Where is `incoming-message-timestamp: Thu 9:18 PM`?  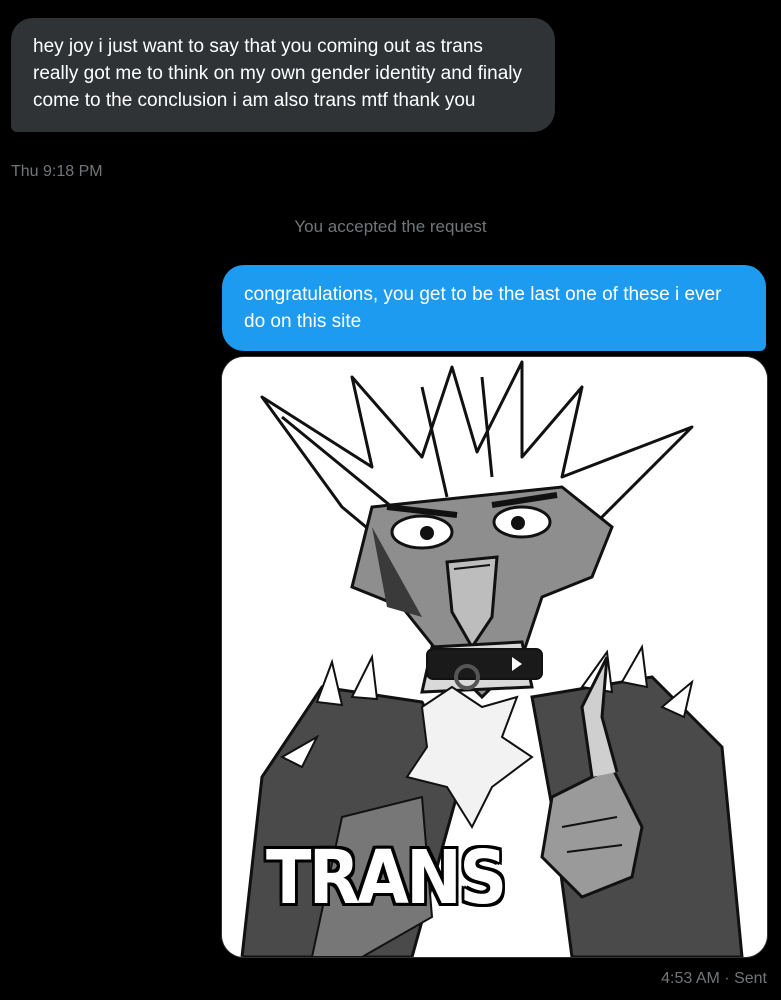
incoming-message-timestamp: Thu 9:18 PM is located at coordinates (57, 171).